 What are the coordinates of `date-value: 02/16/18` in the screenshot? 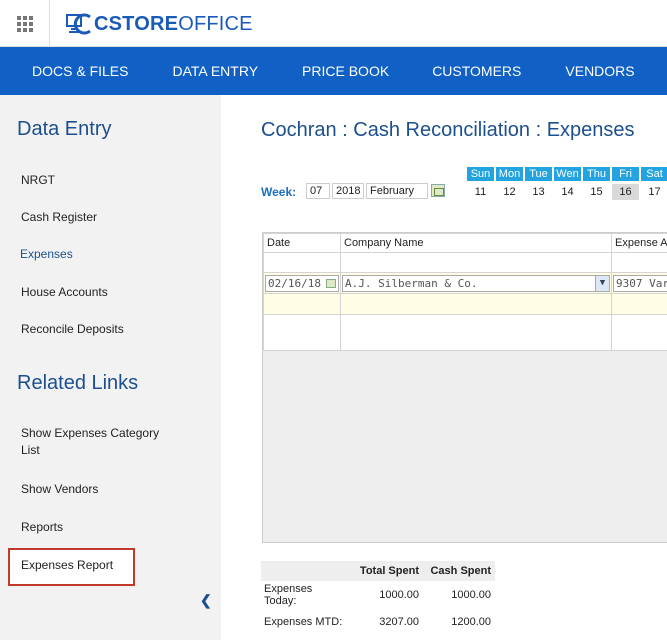 It's located at (294, 283).